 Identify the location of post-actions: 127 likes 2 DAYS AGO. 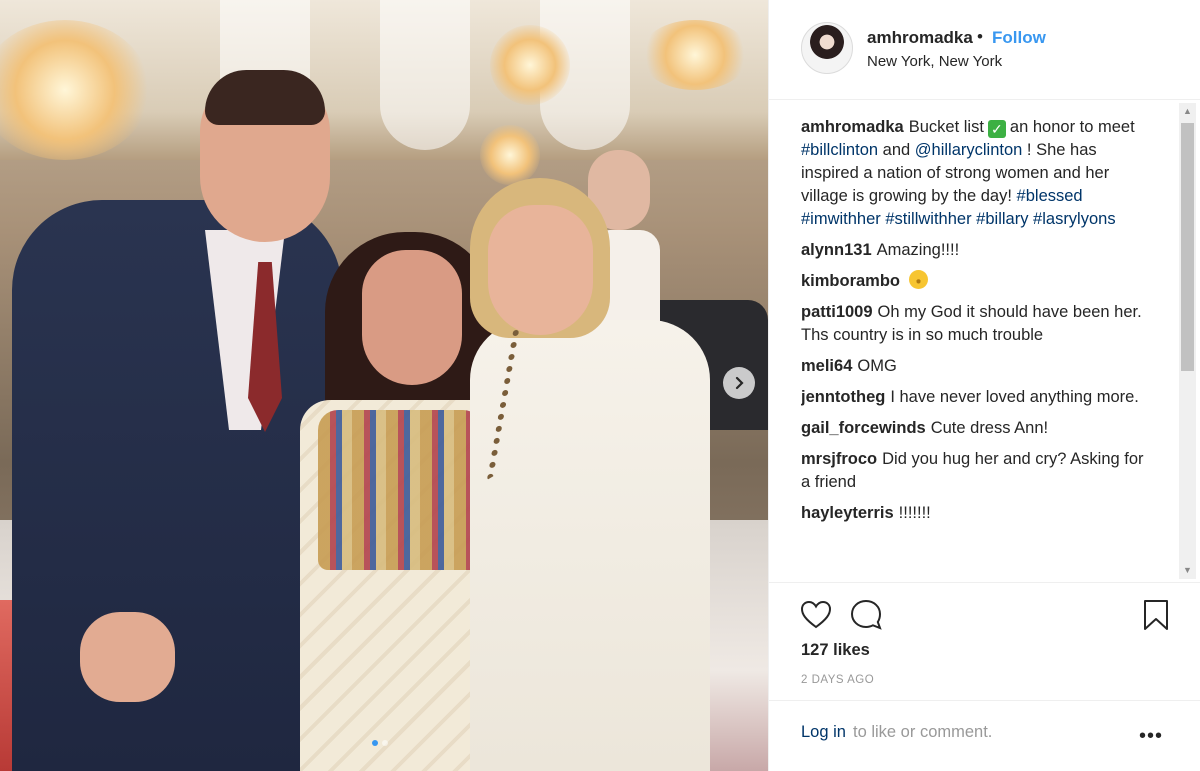
(984, 637).